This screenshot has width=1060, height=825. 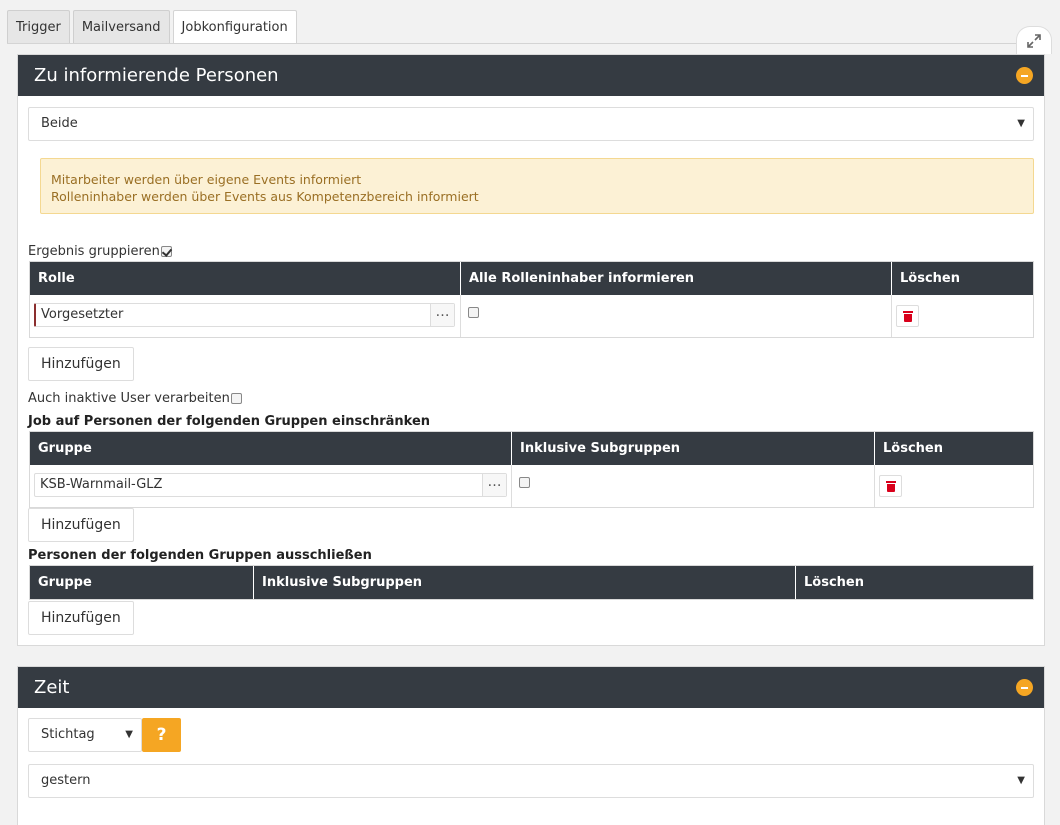 I want to click on tab-divider, so click(x=528, y=43).